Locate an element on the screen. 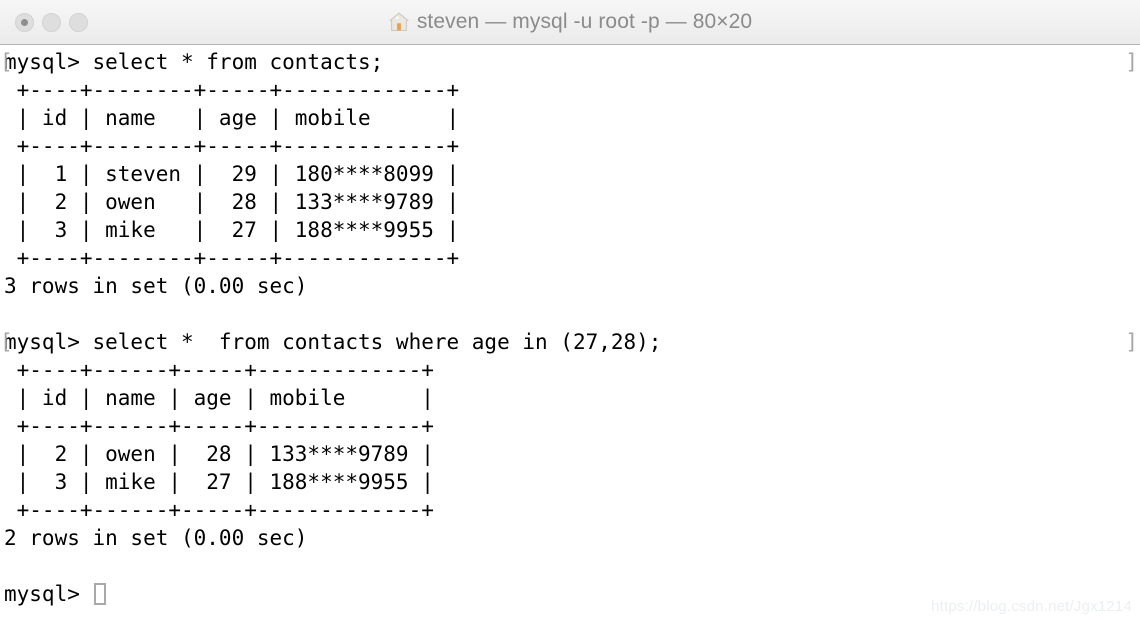  terminal-line: [] mysql> select * from contacts; is located at coordinates (570, 62).